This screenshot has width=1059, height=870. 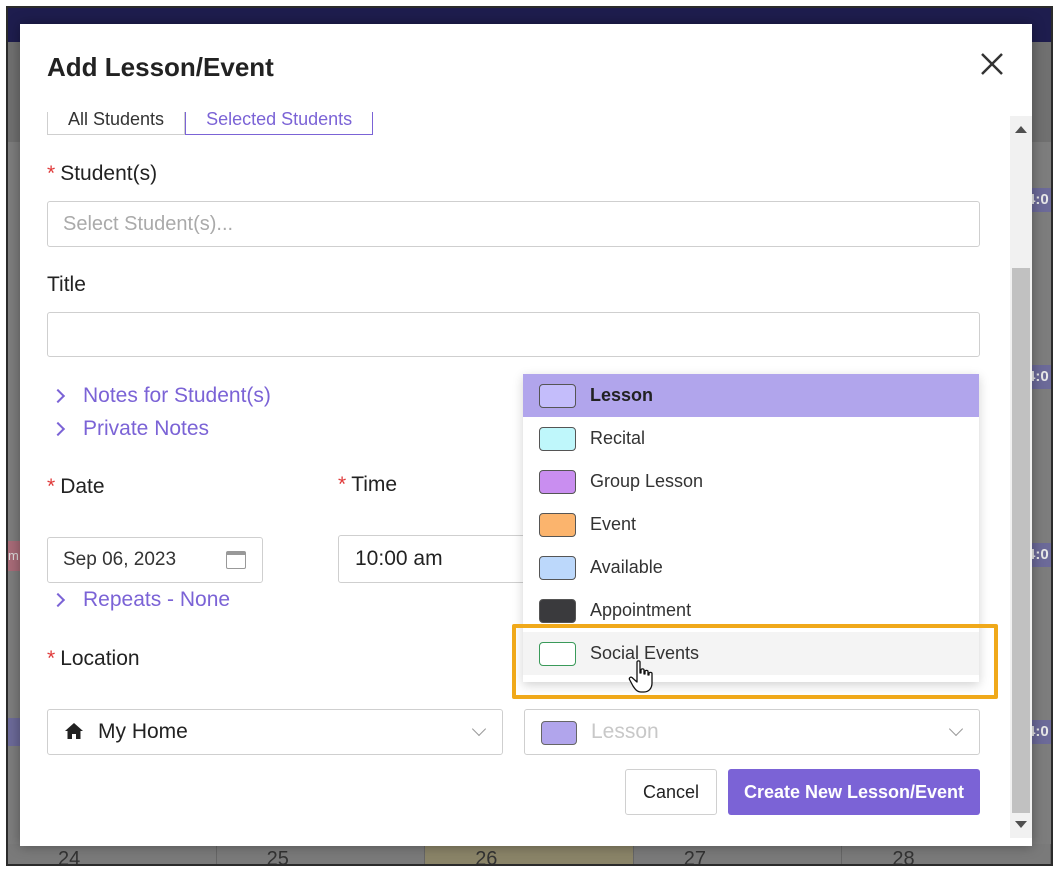 I want to click on repeats-toggle: Repeats - None, so click(x=139, y=600).